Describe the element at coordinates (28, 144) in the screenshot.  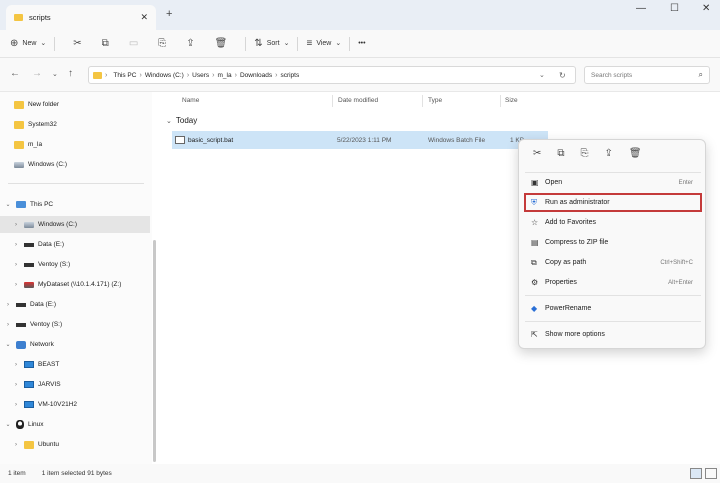
I see `sidebar-item-m-la: m_la` at that location.